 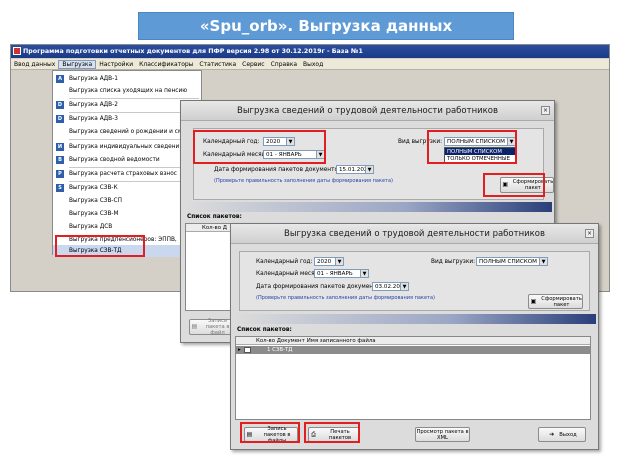 What do you see at coordinates (533, 301) in the screenshot?
I see `package-icon: ▣` at bounding box center [533, 301].